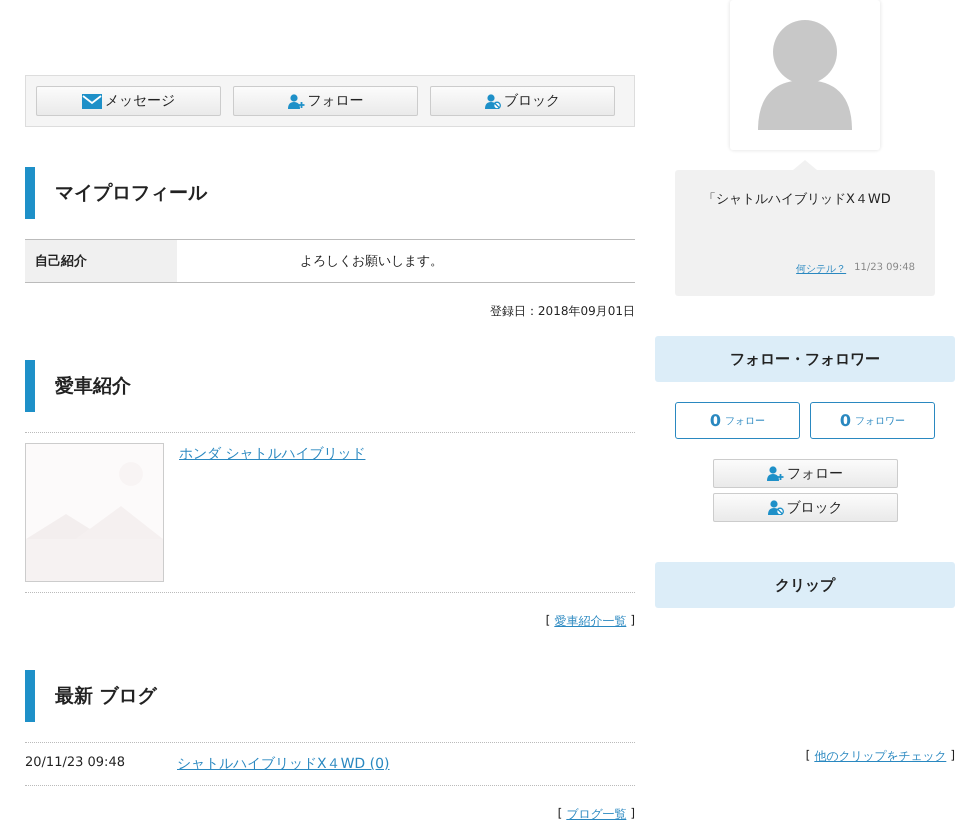  What do you see at coordinates (880, 756) in the screenshot?
I see `clip-list-link: 他のクリップをチェック` at bounding box center [880, 756].